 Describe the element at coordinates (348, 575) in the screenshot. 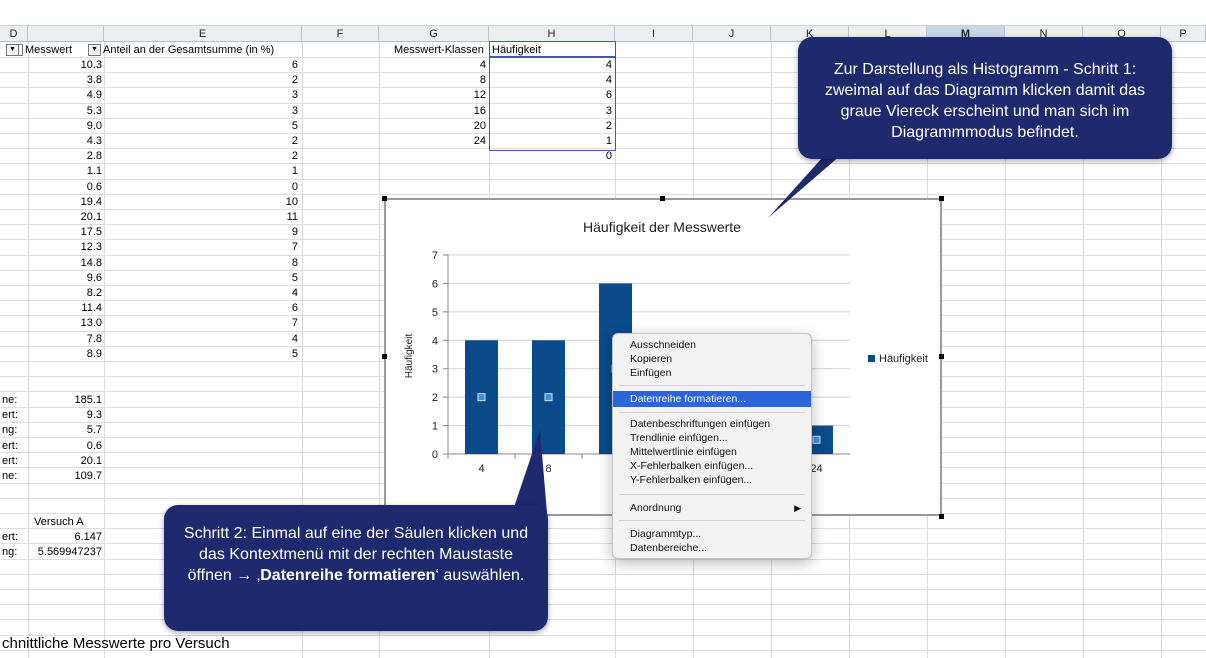

I see `callout-bold-text: Datenreihe formatieren` at that location.